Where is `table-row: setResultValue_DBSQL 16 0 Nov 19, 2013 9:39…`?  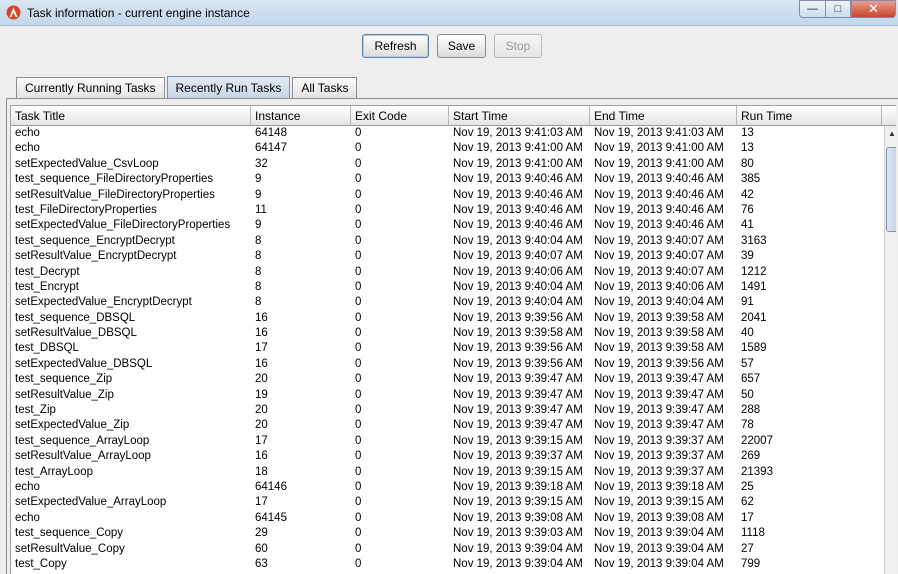
table-row: setResultValue_DBSQL 16 0 Nov 19, 2013 9:39… is located at coordinates (446, 333).